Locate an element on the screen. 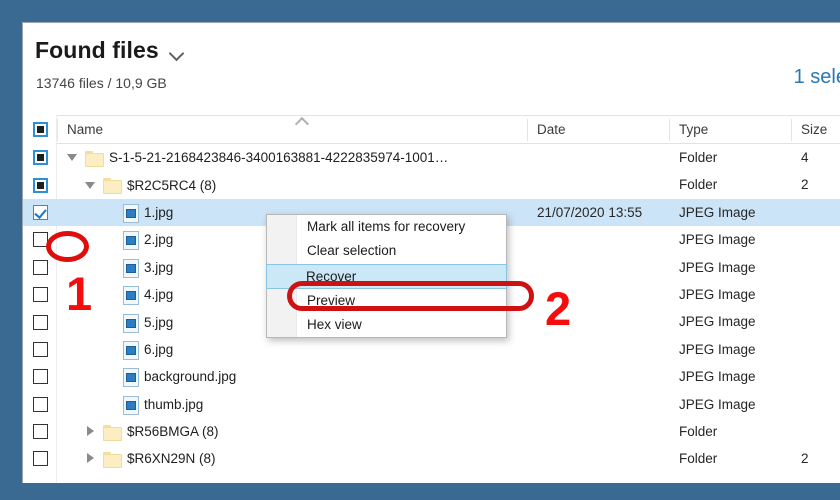 The image size is (840, 500). column-header-name: Name is located at coordinates (292, 130).